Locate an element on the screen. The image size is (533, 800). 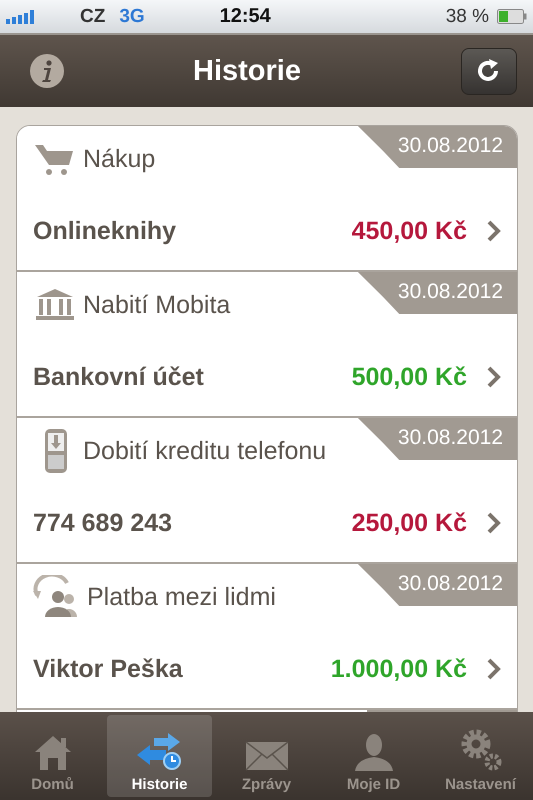
arrows-clock-icon is located at coordinates (160, 752).